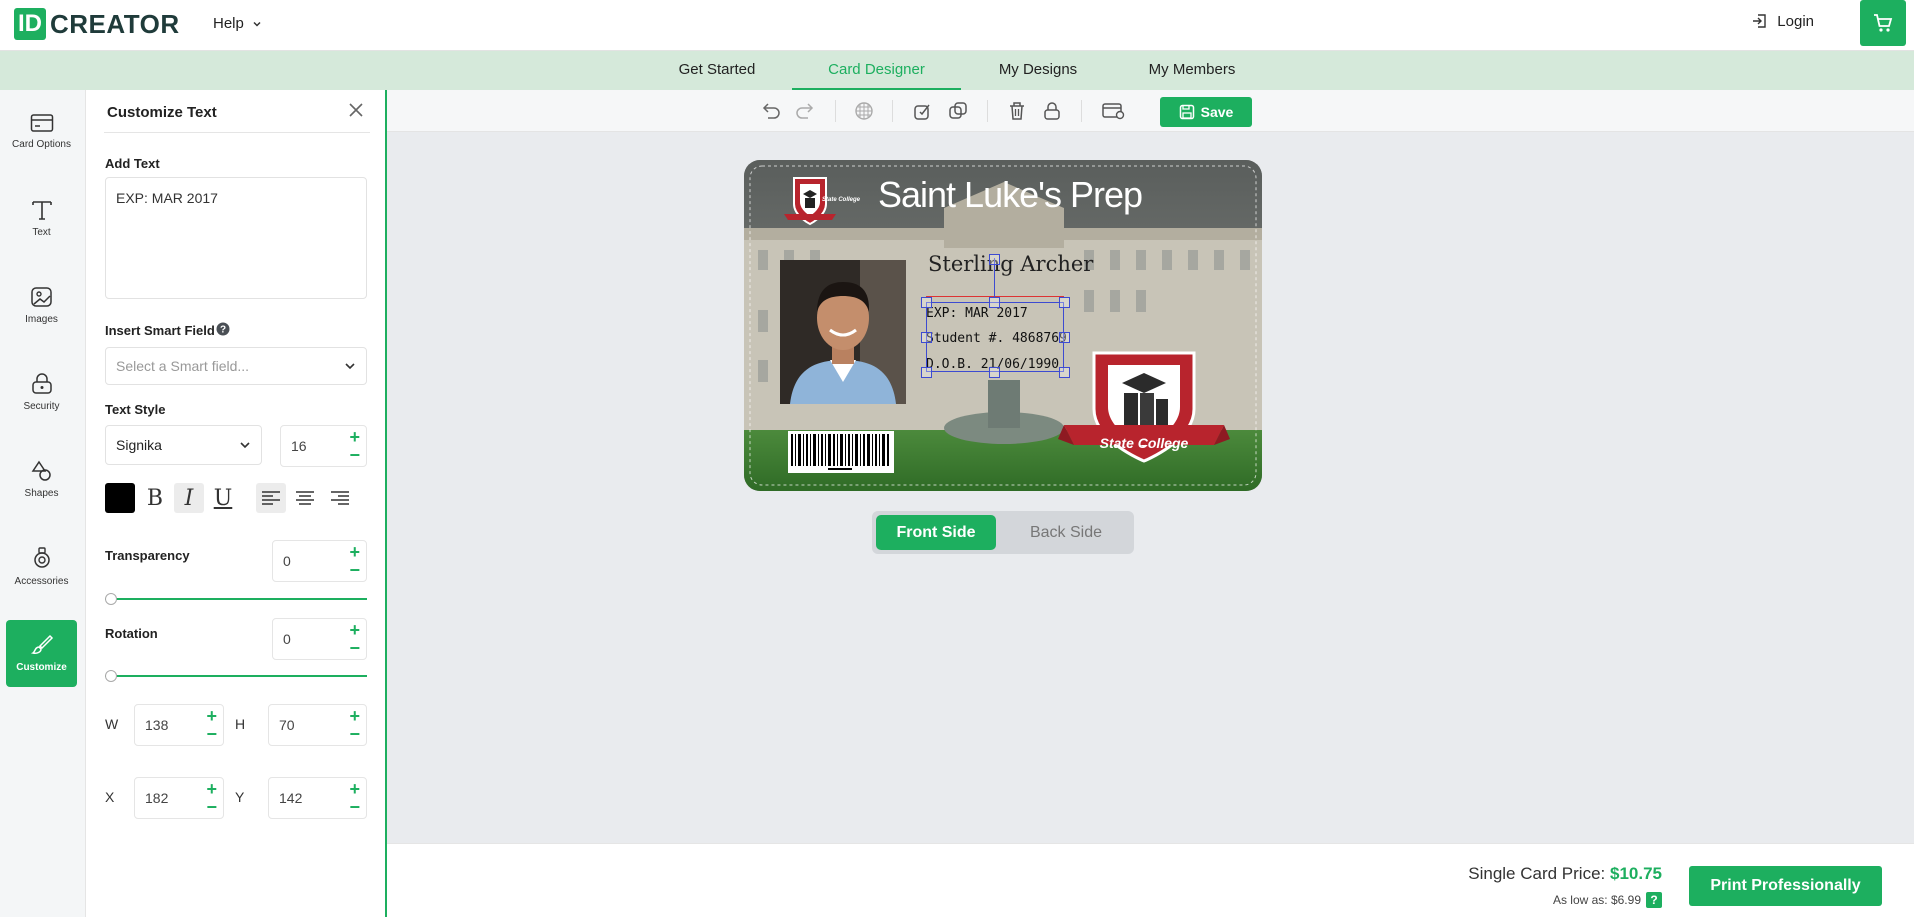  Describe the element at coordinates (323, 446) in the screenshot. I see `font-size-stepper: 16 + −` at that location.